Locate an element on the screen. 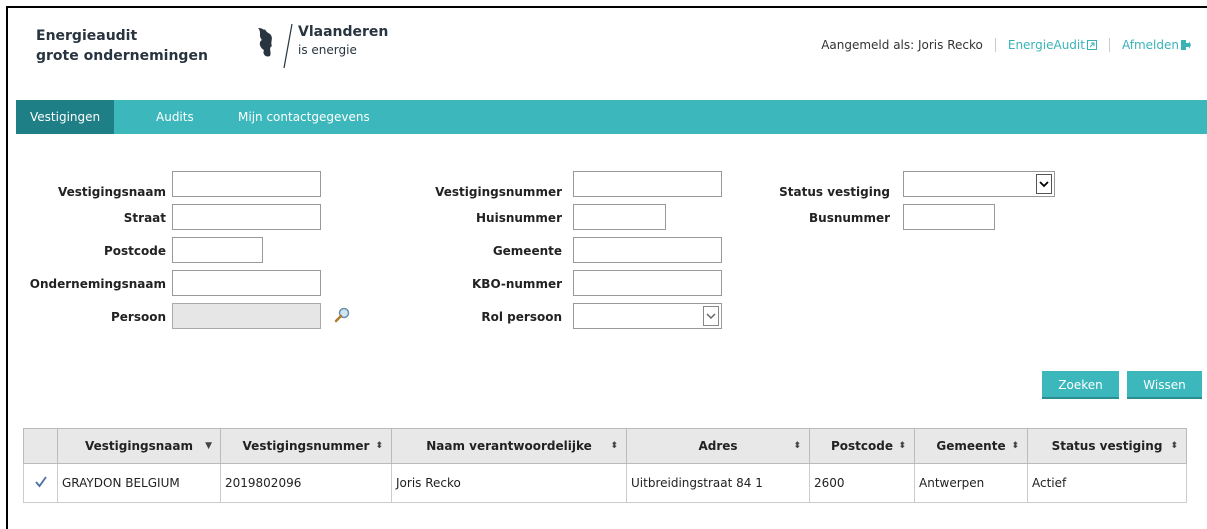 This screenshot has height=529, width=1207. row-select-cell is located at coordinates (40, 483).